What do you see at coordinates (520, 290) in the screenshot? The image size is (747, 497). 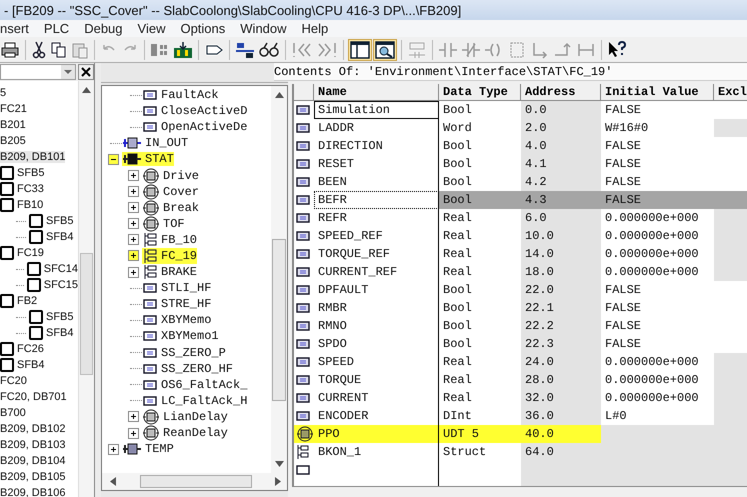 I see `table-row: DPFAULT Bool 22.0 FALSE` at bounding box center [520, 290].